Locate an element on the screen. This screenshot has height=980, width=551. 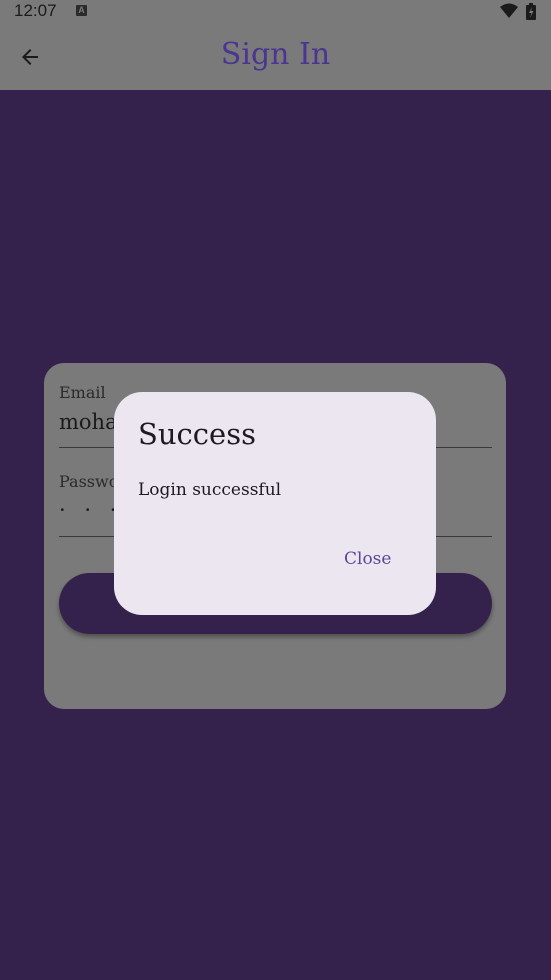
status-bar: 12:07 A is located at coordinates (275, 12).